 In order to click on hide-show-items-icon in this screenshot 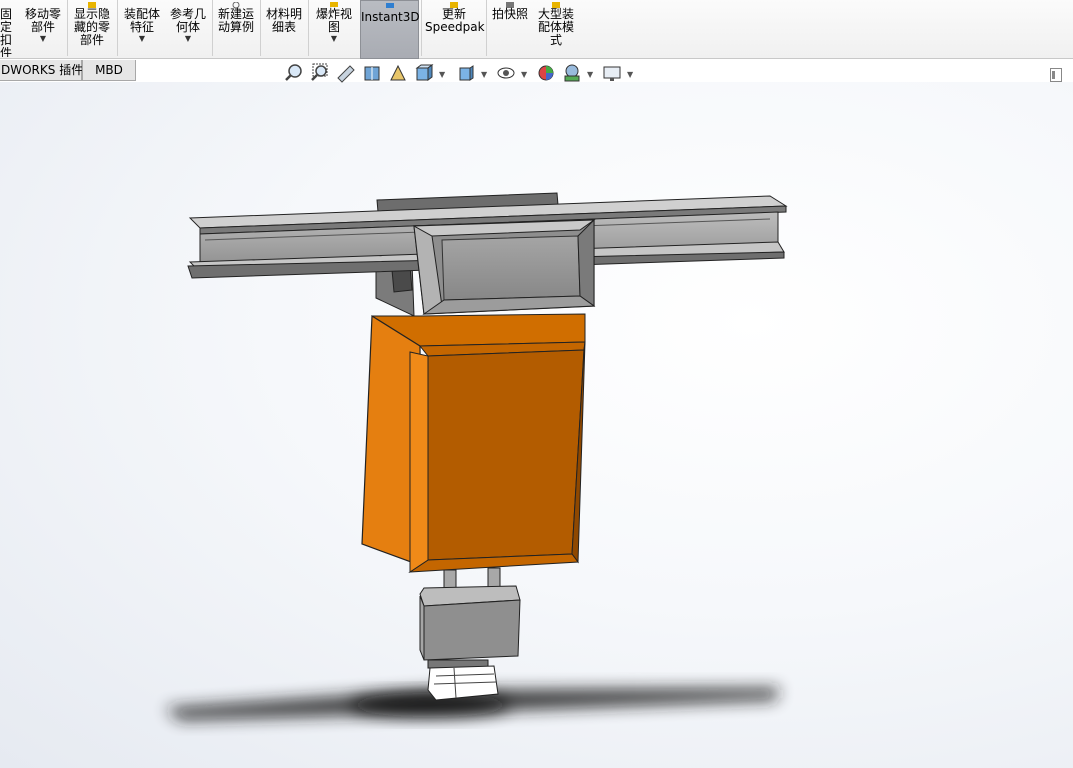, I will do `click(506, 73)`.